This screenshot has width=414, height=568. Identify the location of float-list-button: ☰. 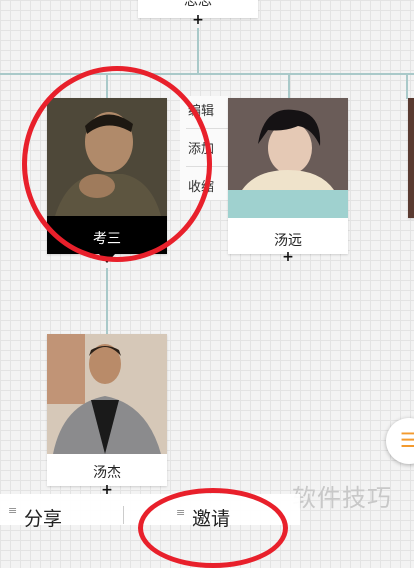
(400, 441).